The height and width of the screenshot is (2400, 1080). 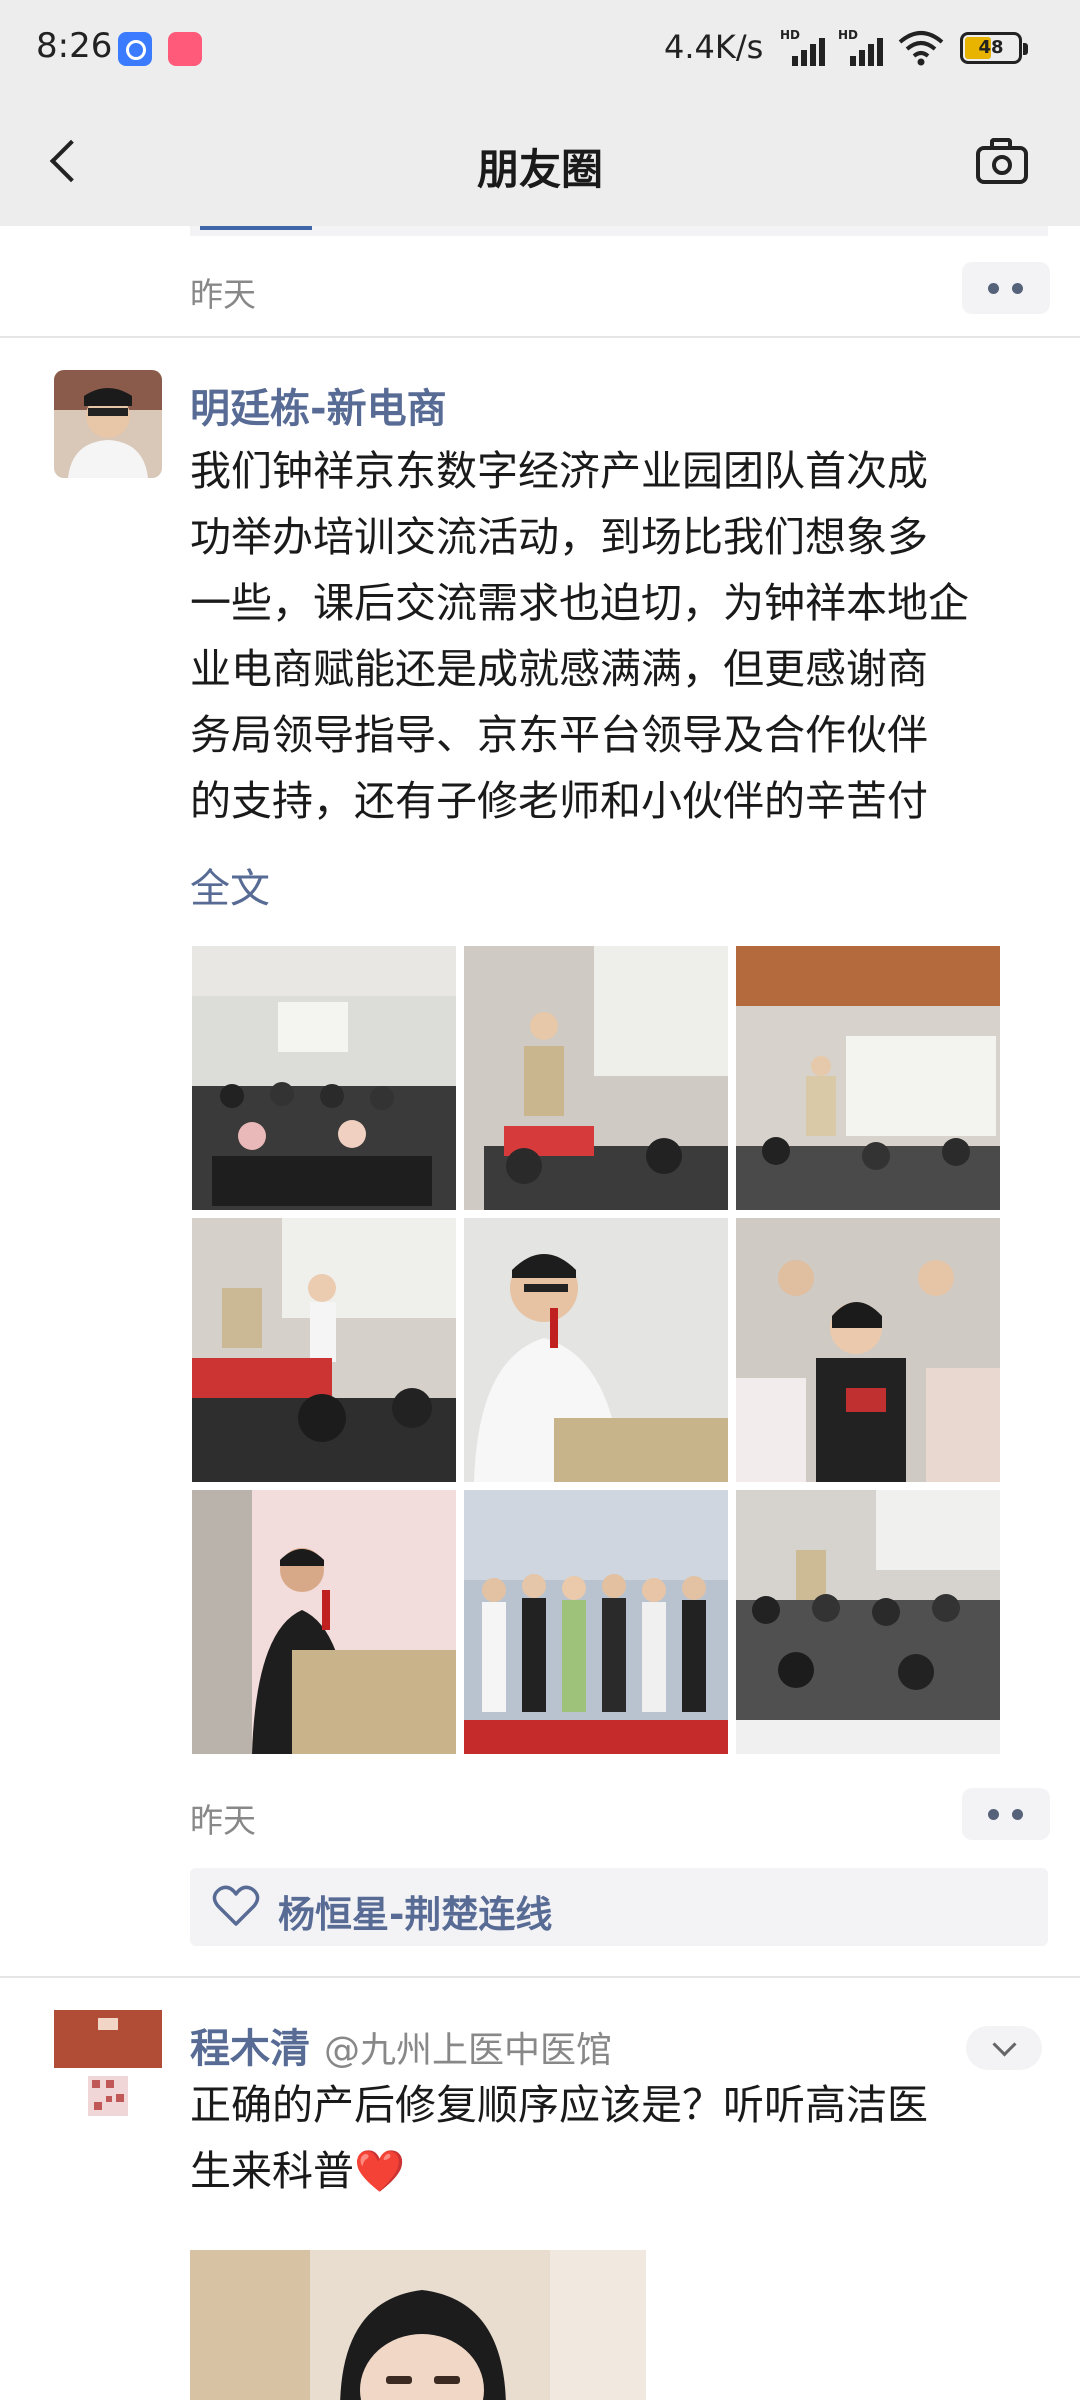 What do you see at coordinates (864, 48) in the screenshot?
I see `signal-icon-sim2: HD` at bounding box center [864, 48].